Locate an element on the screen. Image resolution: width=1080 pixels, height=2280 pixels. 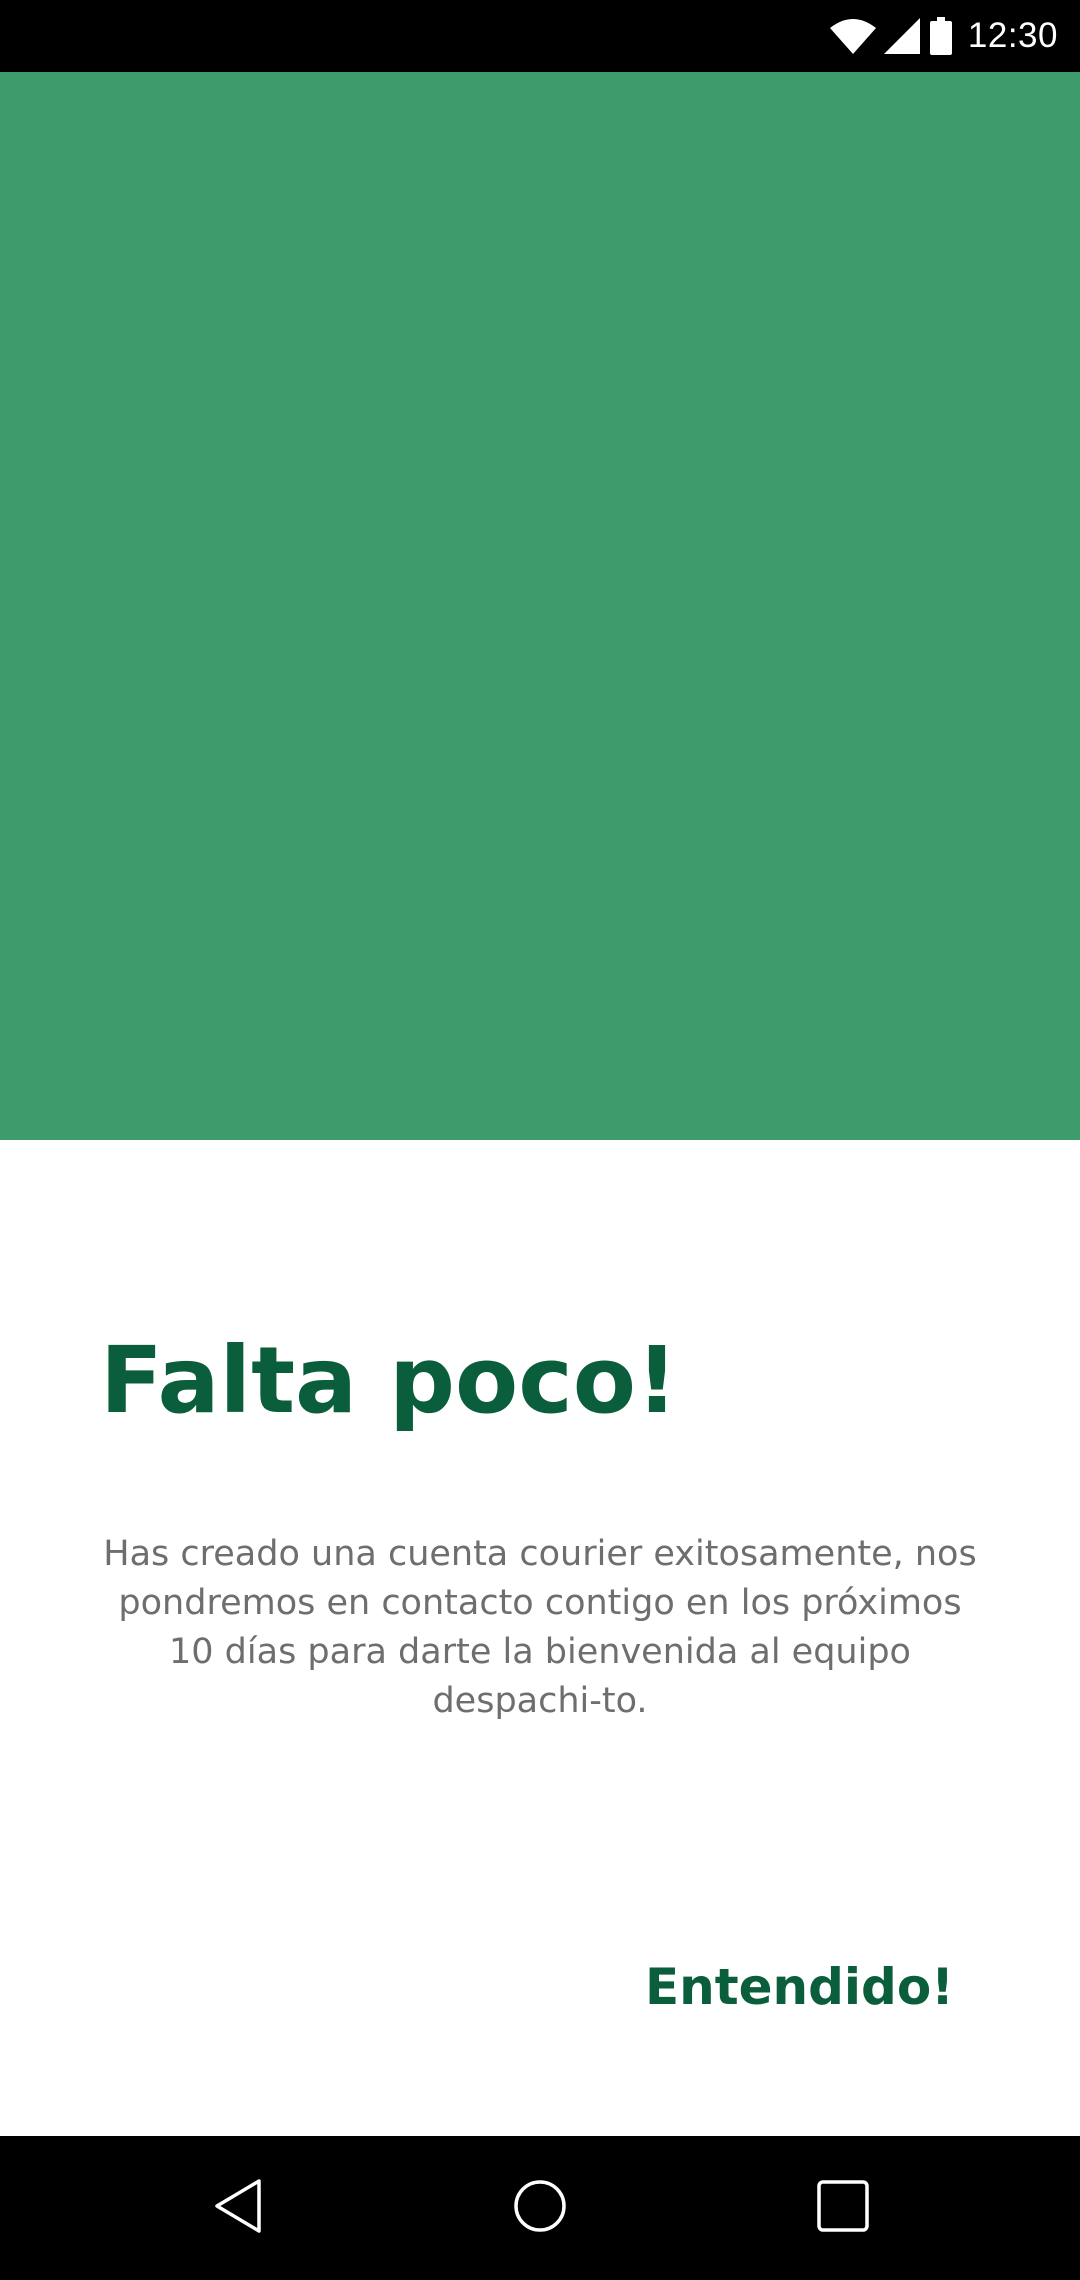
home-button is located at coordinates (540, 2208).